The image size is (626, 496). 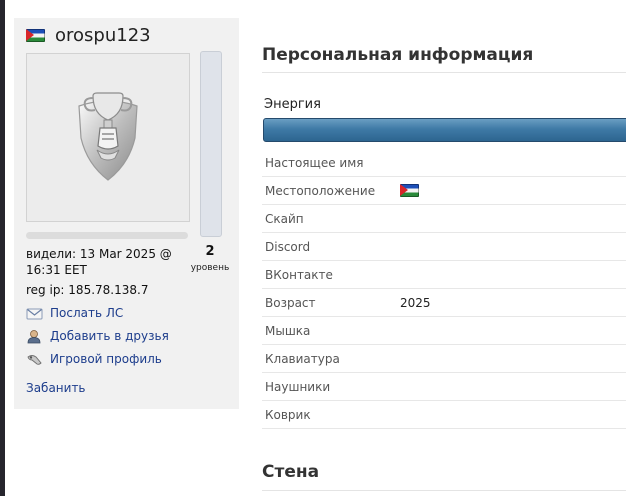 I want to click on info-row: Клавиатура, so click(x=444, y=359).